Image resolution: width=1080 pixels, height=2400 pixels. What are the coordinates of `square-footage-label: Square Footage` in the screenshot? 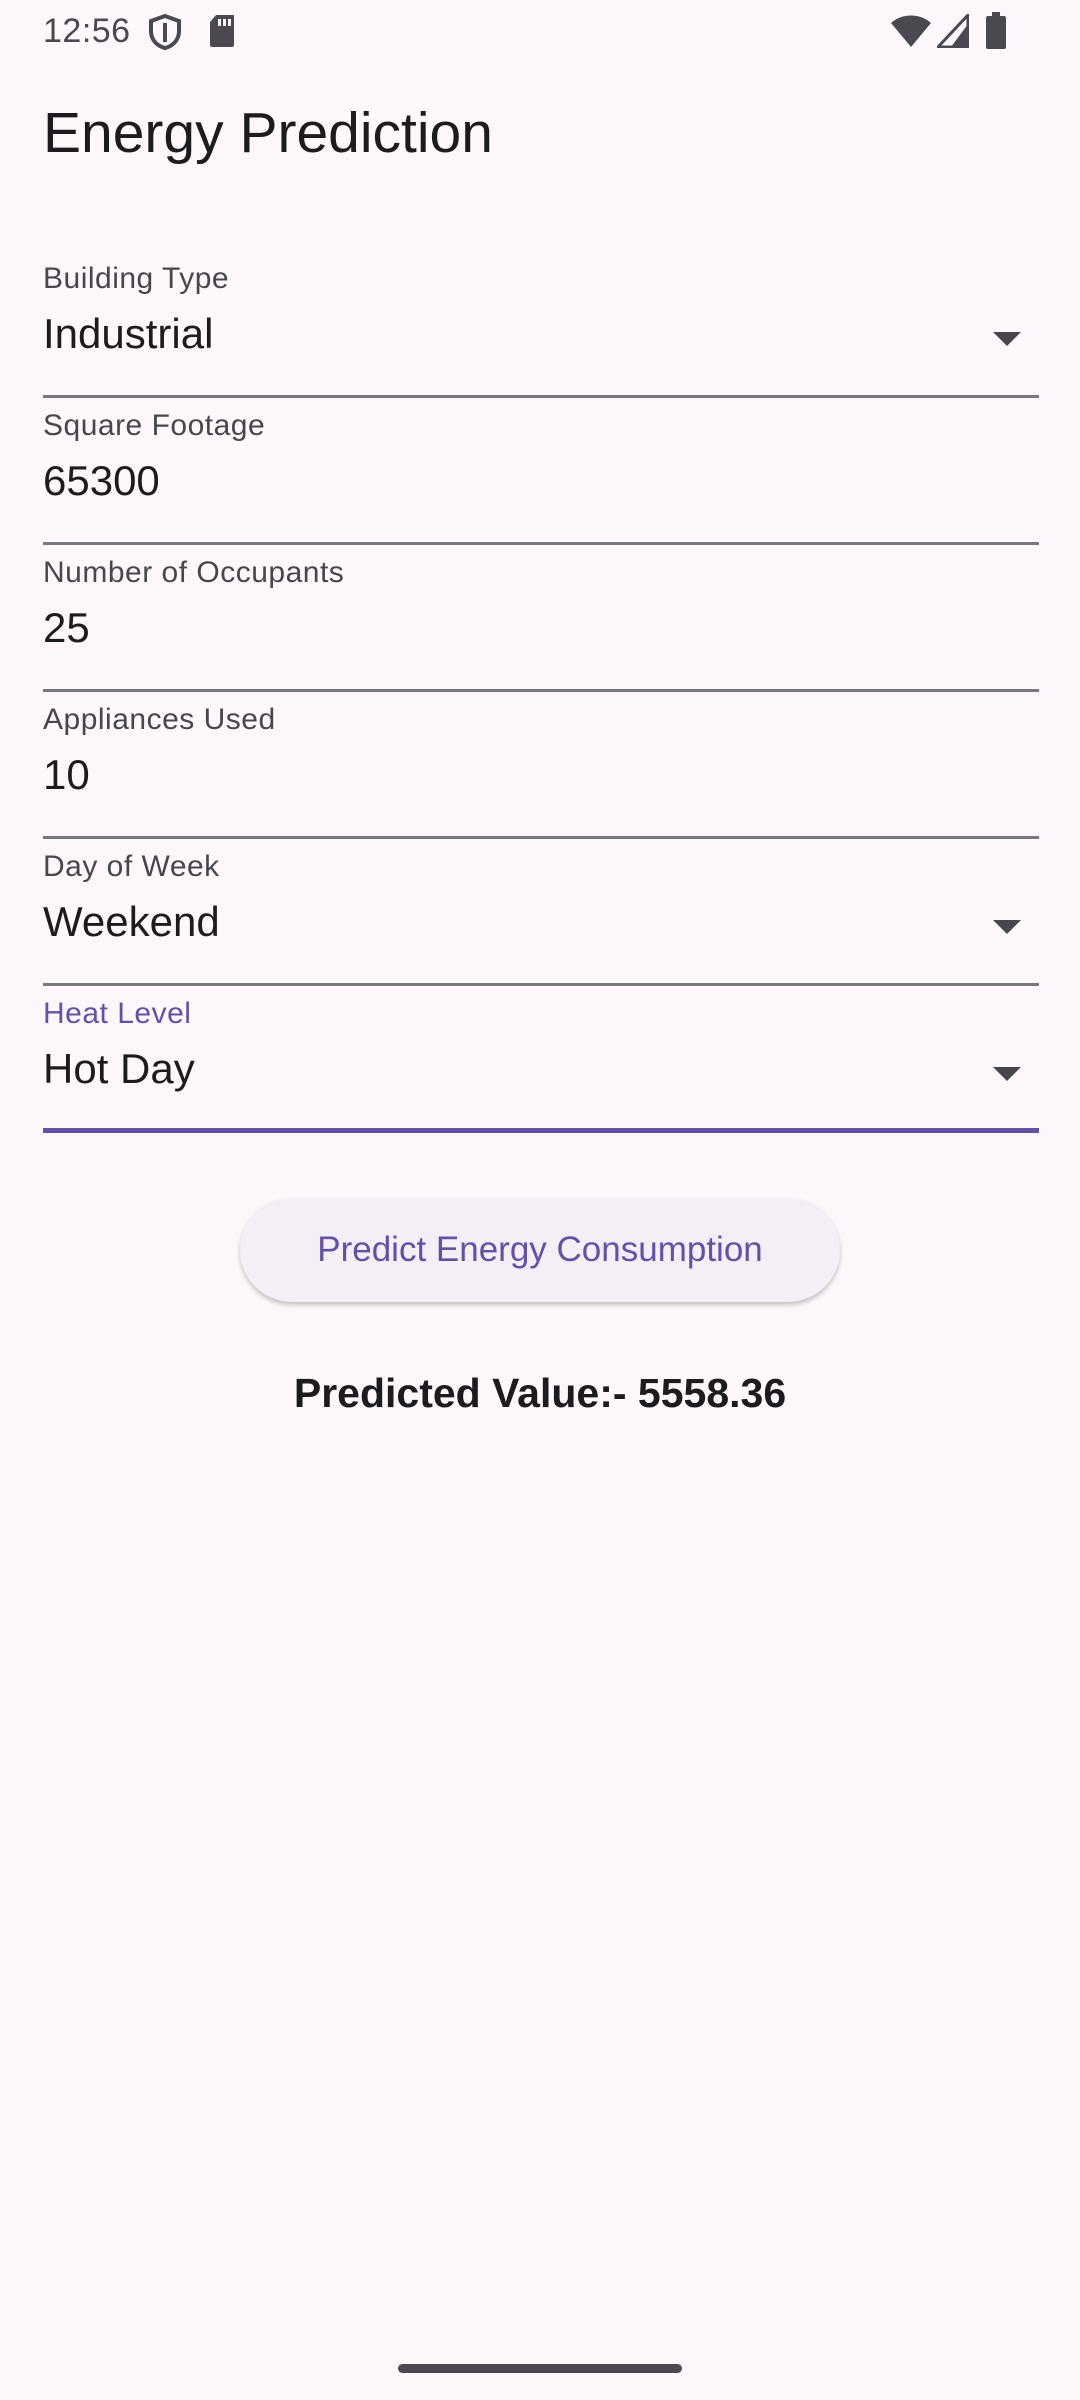 It's located at (154, 425).